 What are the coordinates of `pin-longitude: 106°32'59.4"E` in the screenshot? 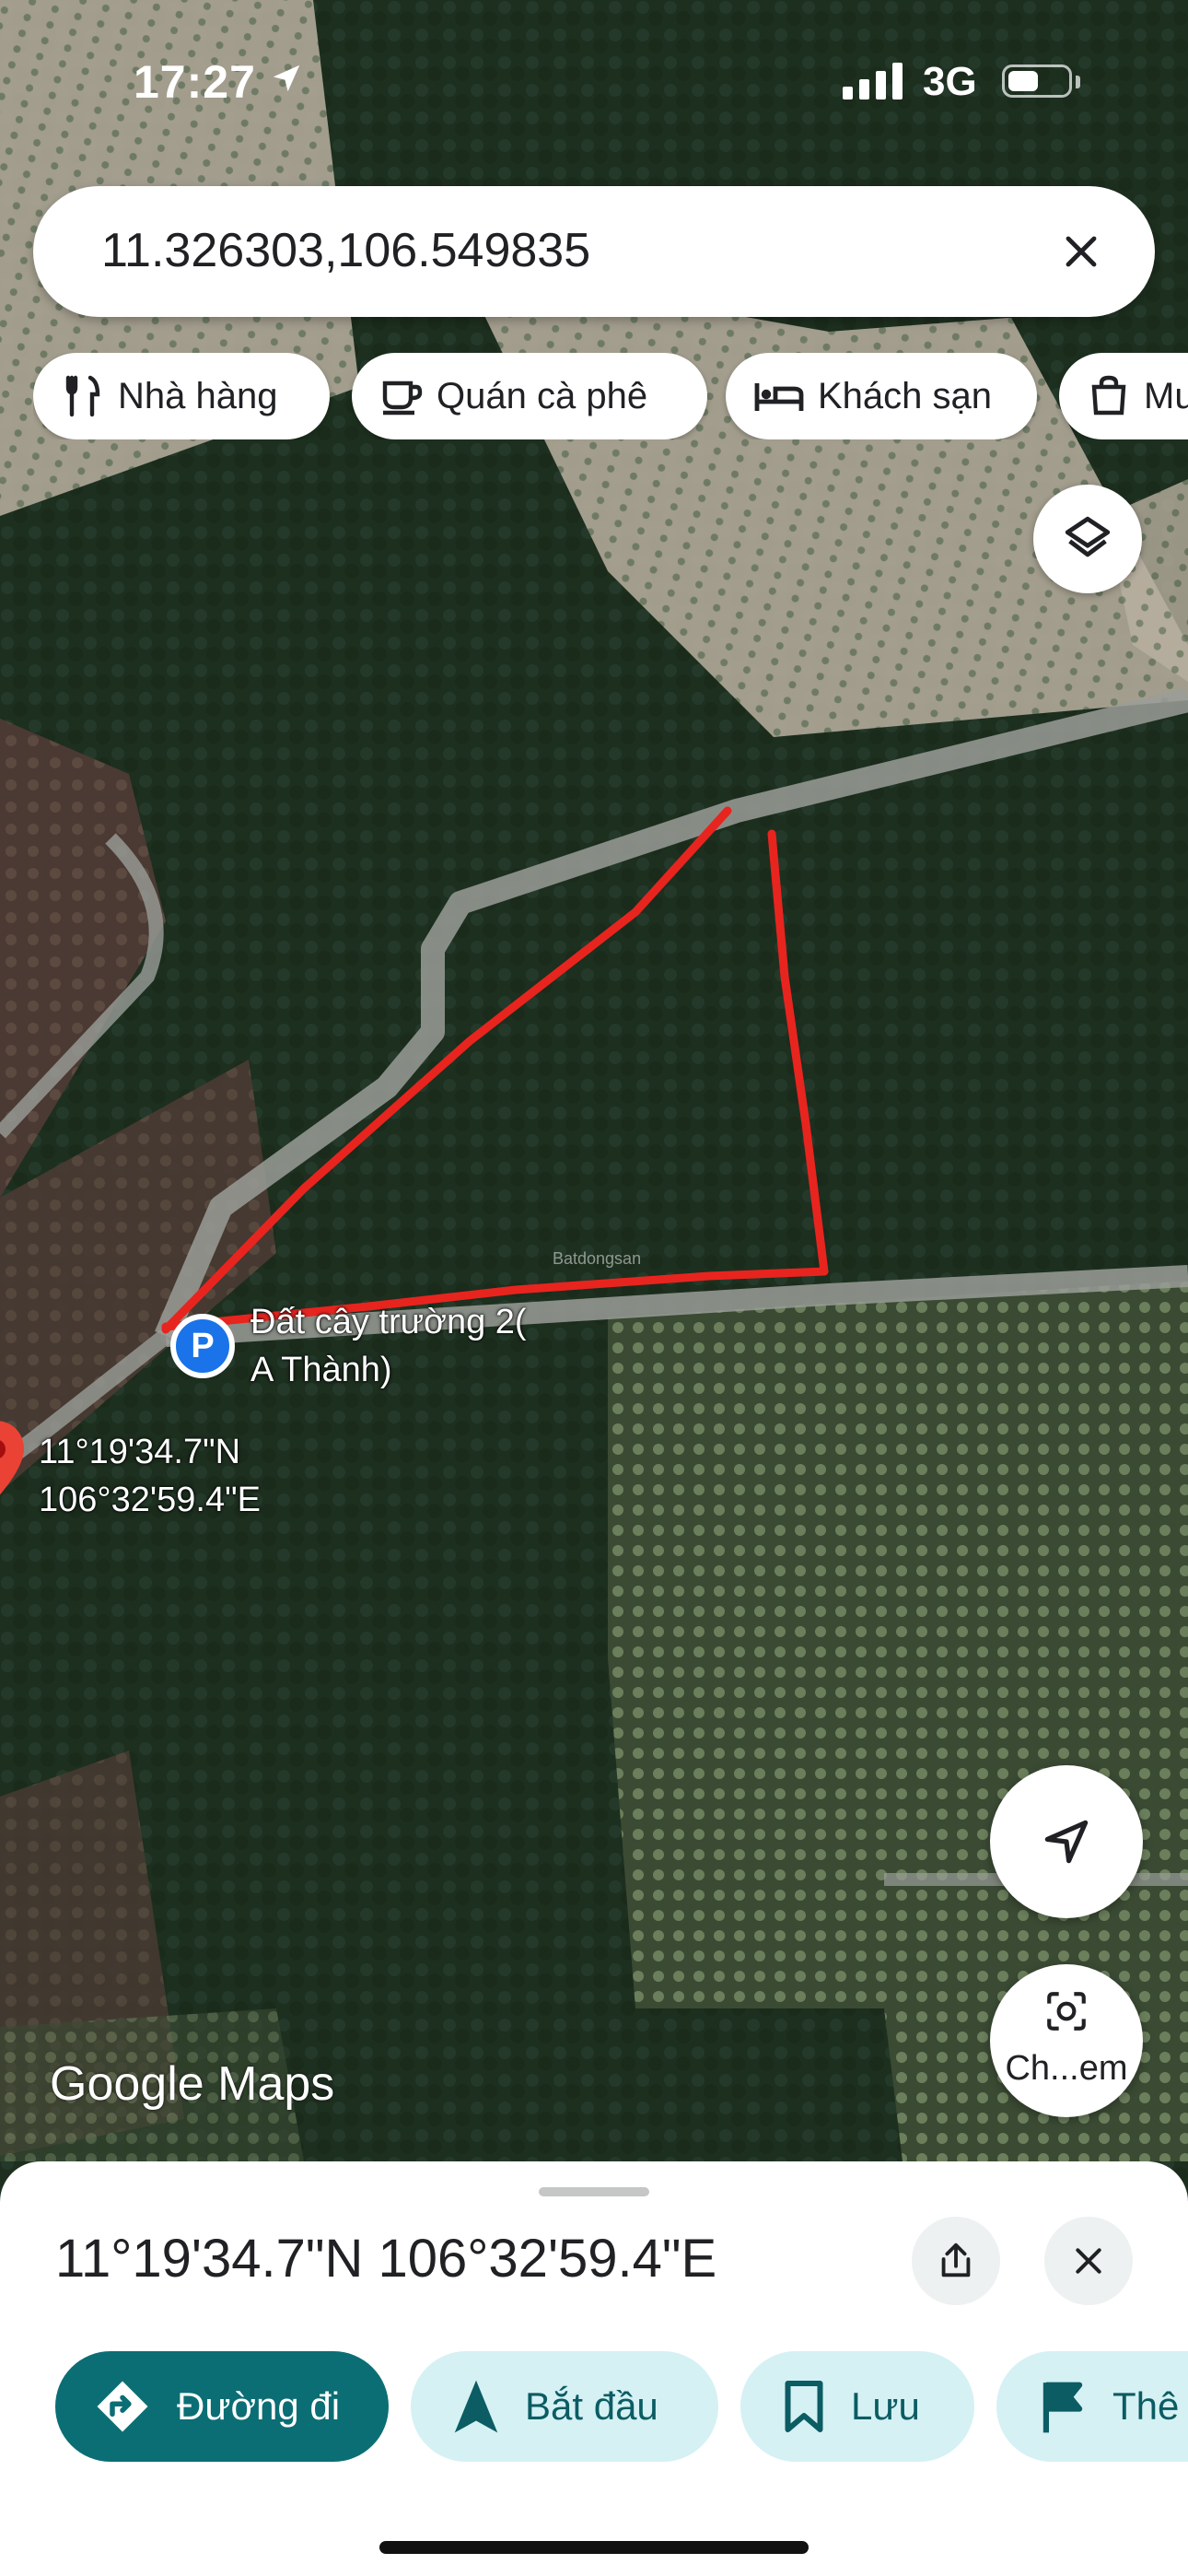 It's located at (150, 1500).